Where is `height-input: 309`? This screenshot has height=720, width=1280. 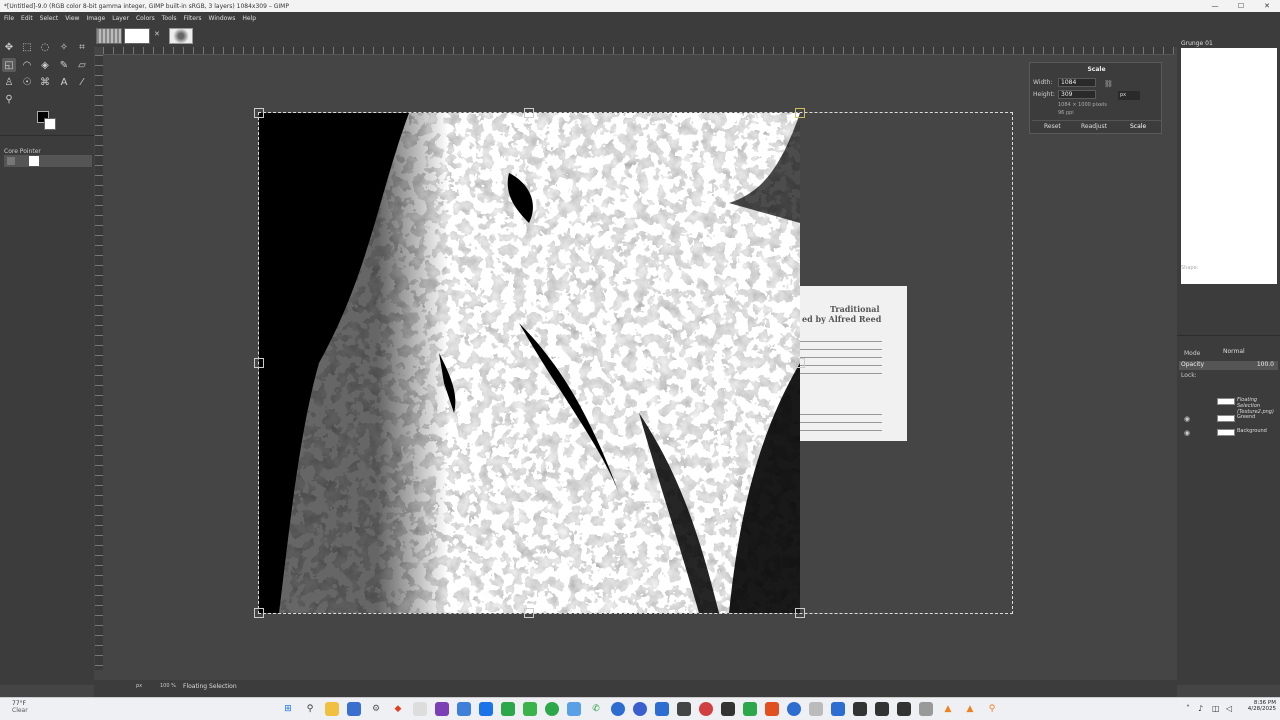
height-input: 309 is located at coordinates (1077, 94).